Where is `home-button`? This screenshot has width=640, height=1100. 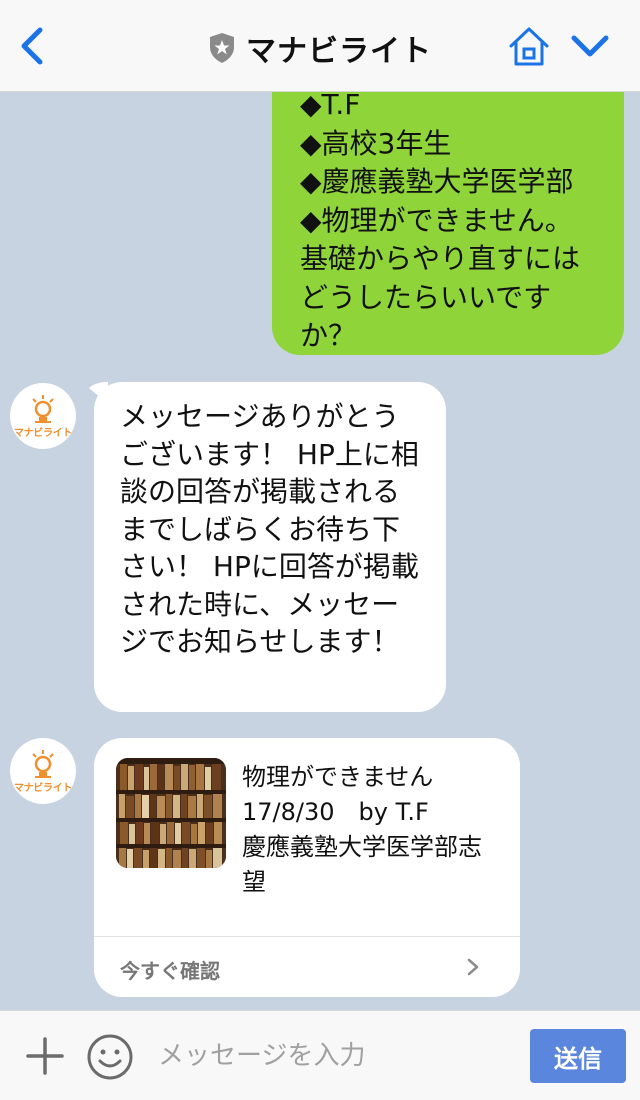 home-button is located at coordinates (529, 47).